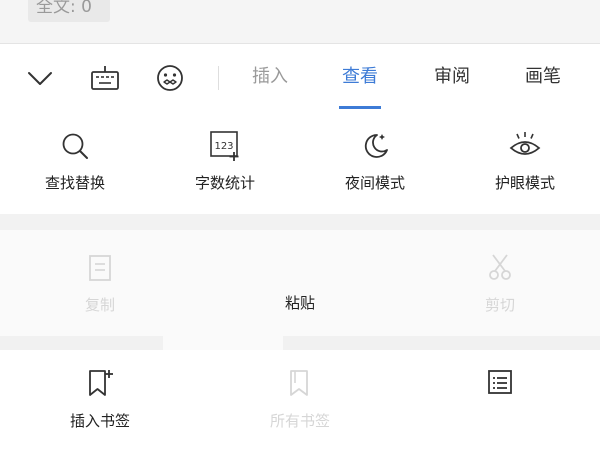 Image resolution: width=600 pixels, height=450 pixels. Describe the element at coordinates (99, 421) in the screenshot. I see `insert-bookmark-label: 插入书签` at that location.